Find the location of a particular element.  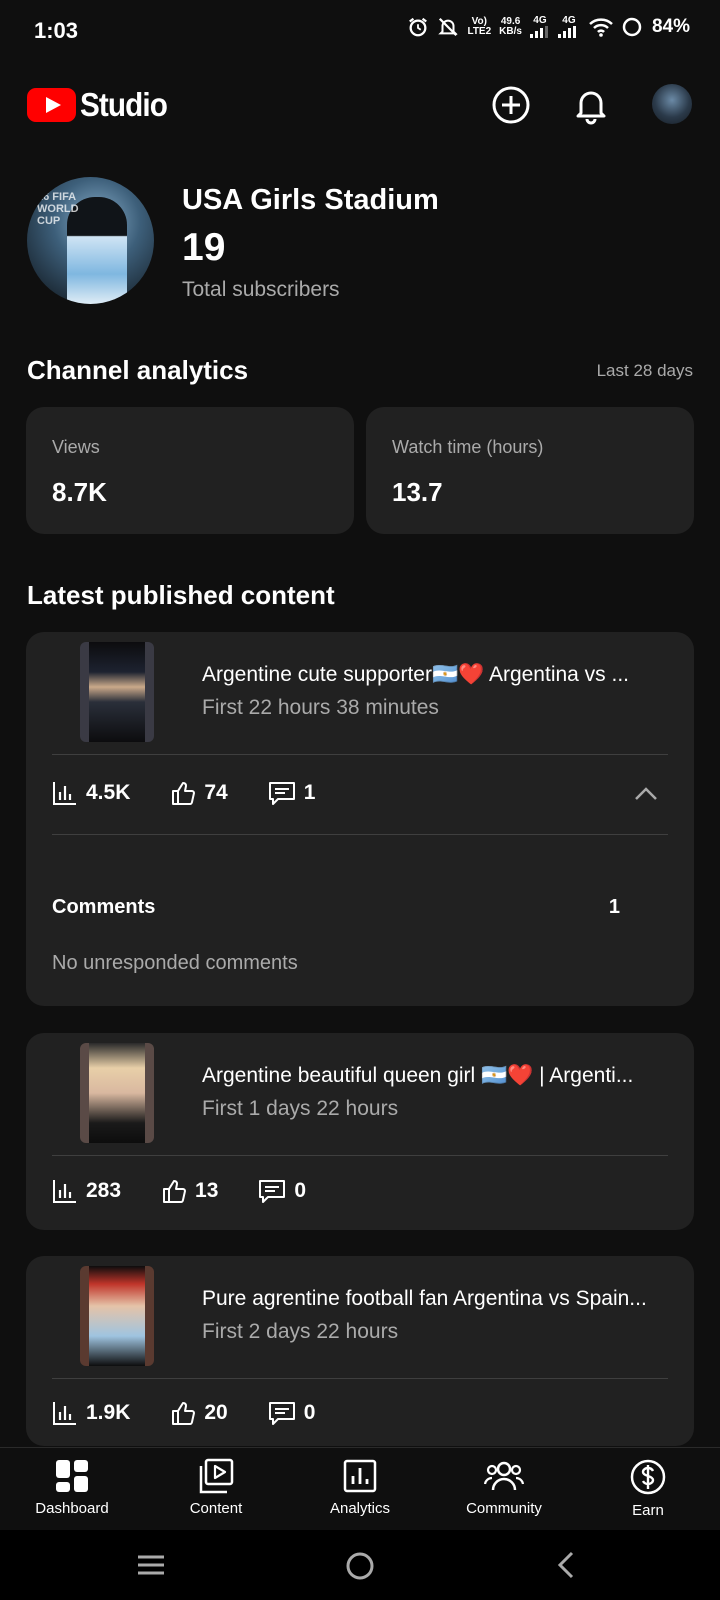

analytics-icon is located at coordinates (360, 1476).